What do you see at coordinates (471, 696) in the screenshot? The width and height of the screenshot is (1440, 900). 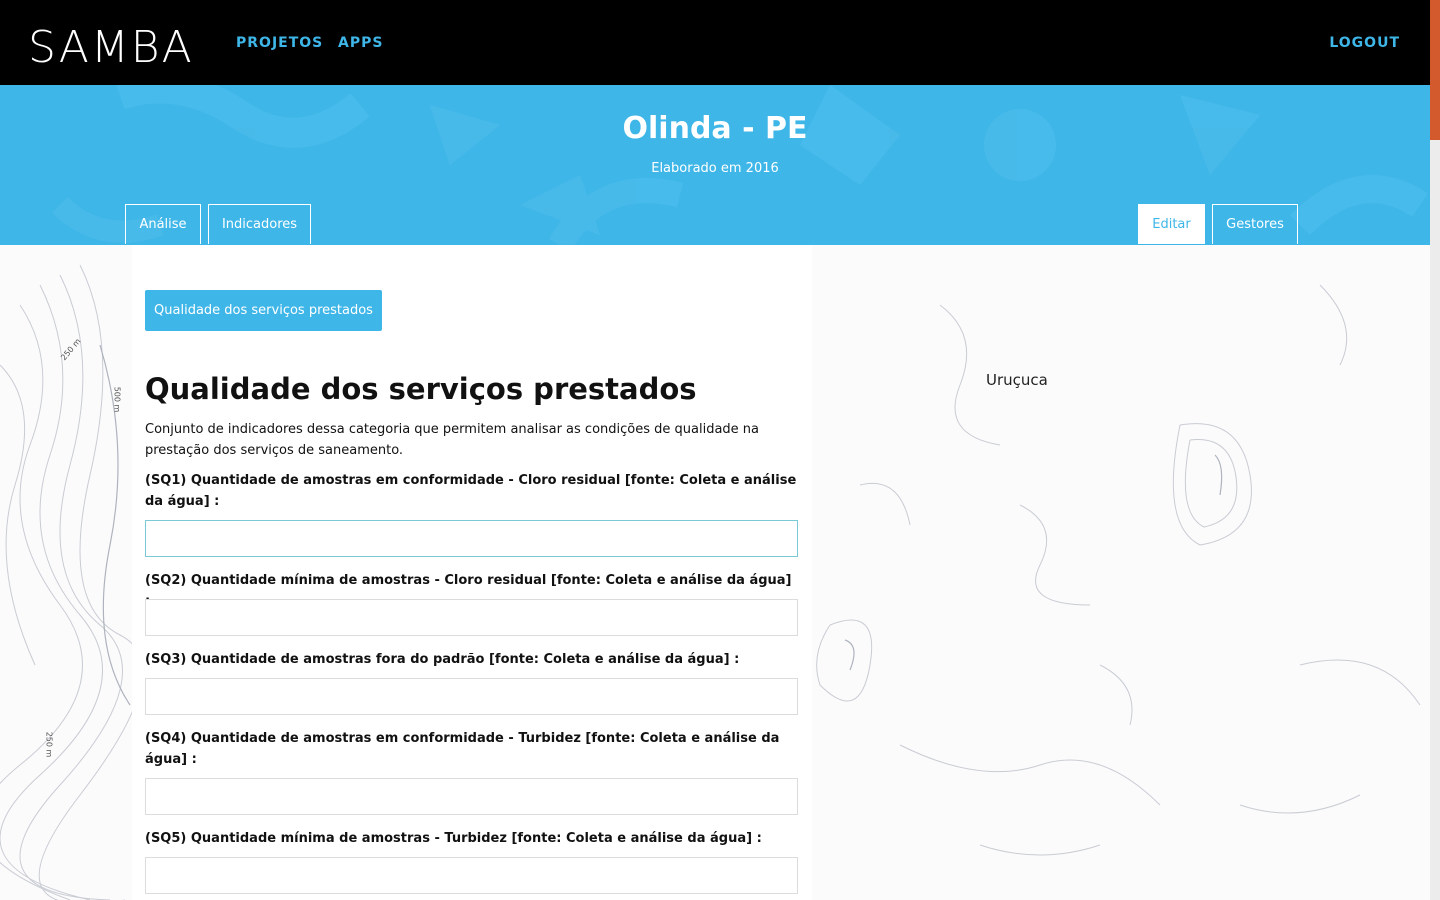 I see `sq3-input` at bounding box center [471, 696].